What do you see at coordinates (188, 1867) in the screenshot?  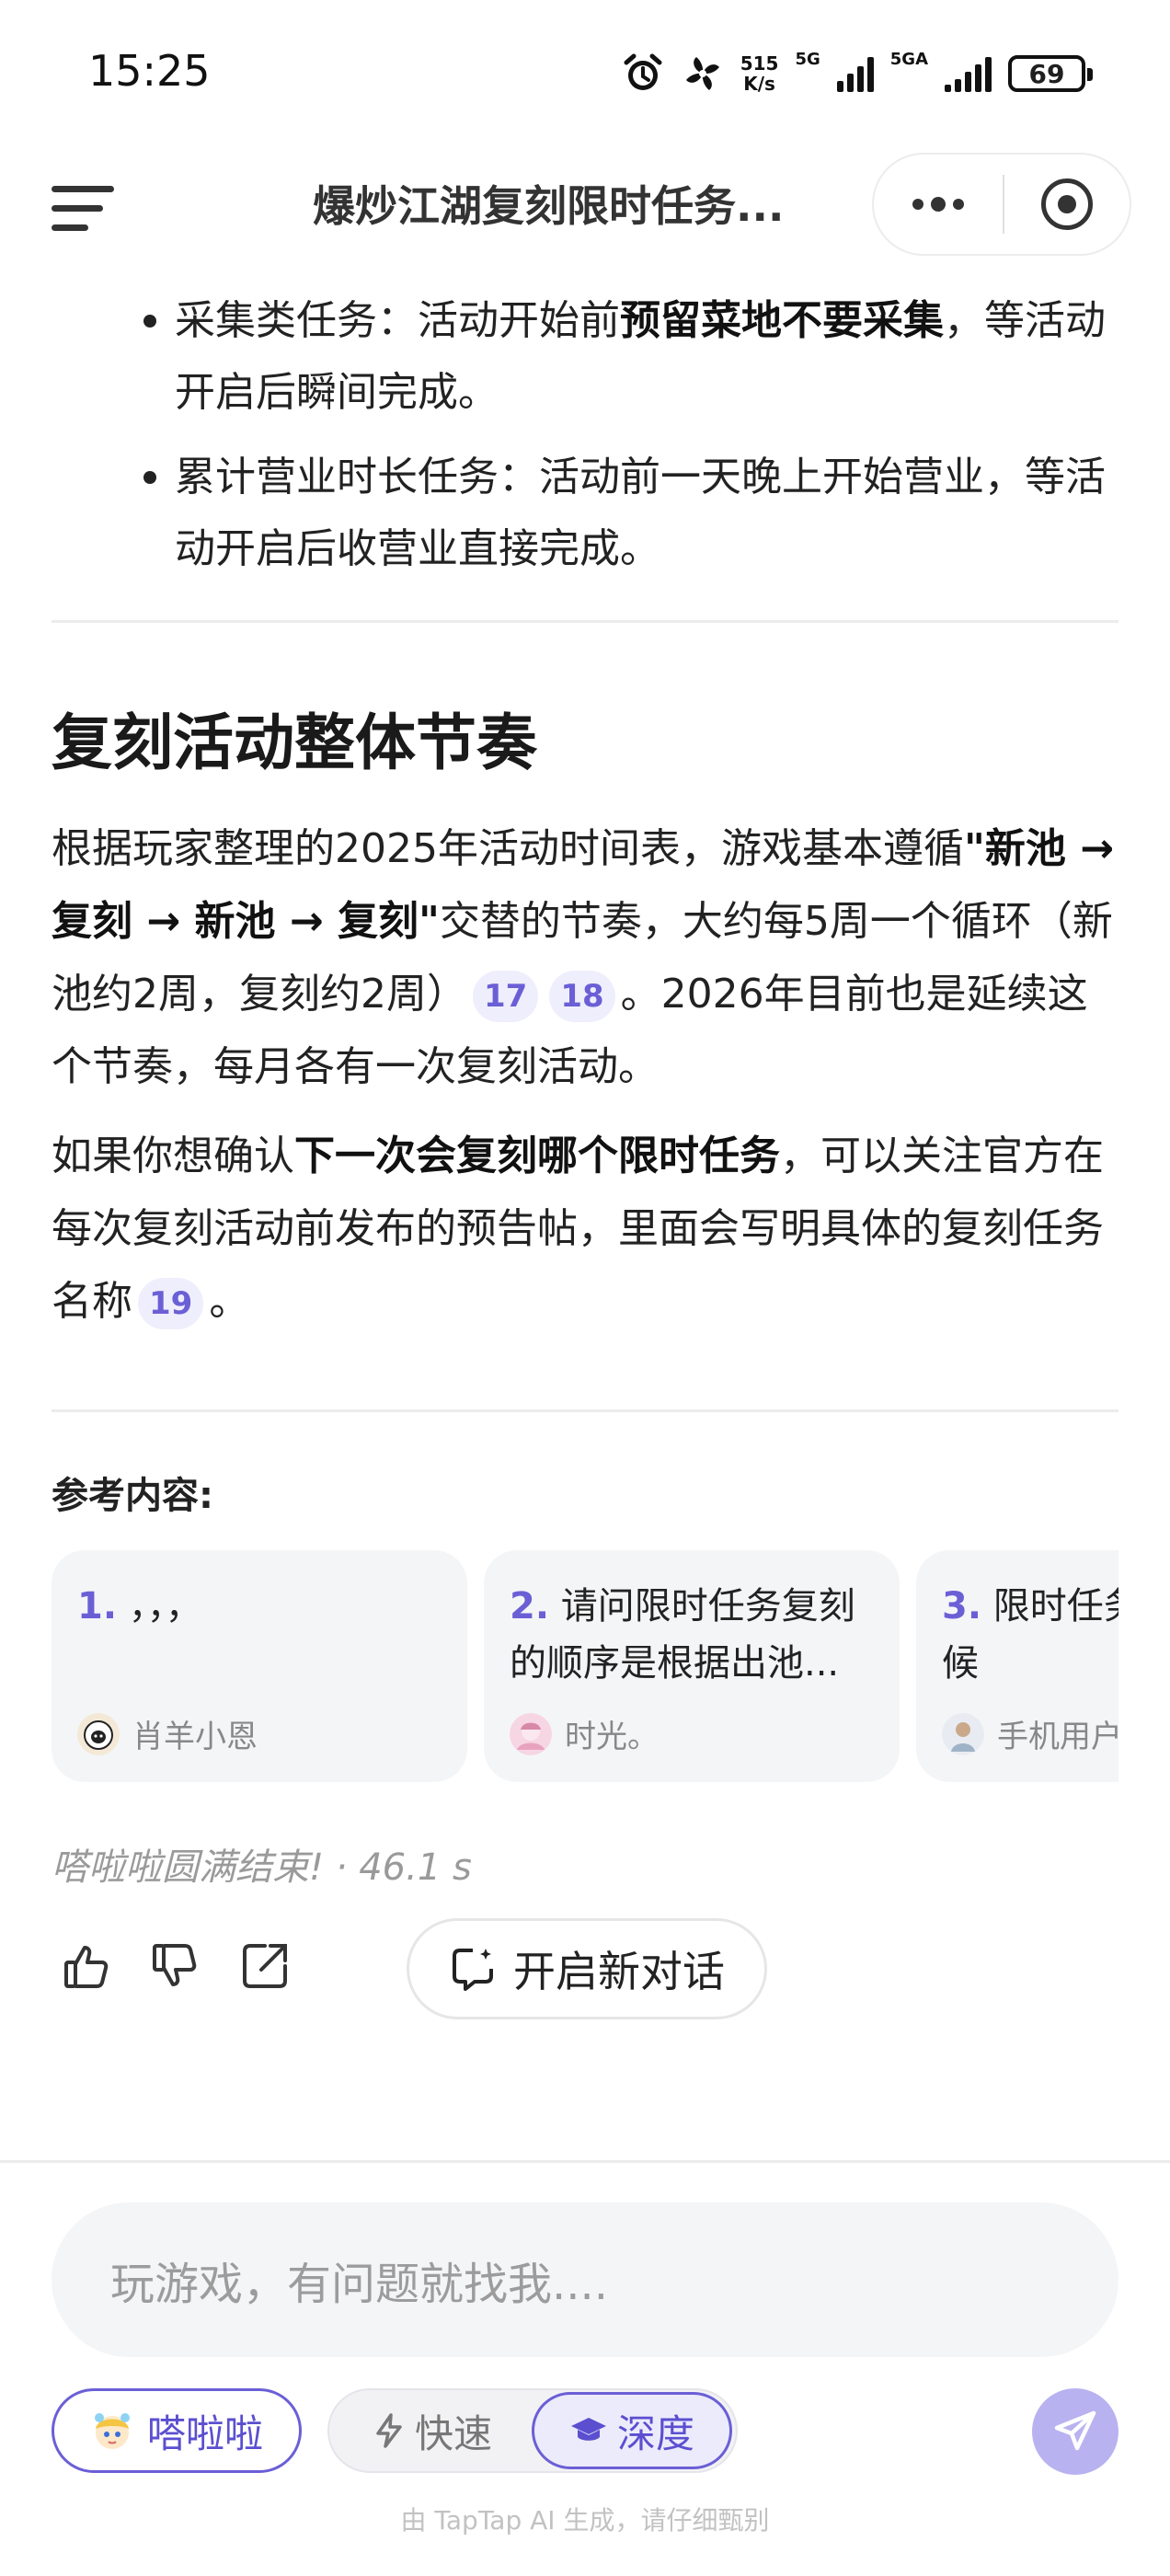 I see `answer-status: 嗒啦啦圆满结束!` at bounding box center [188, 1867].